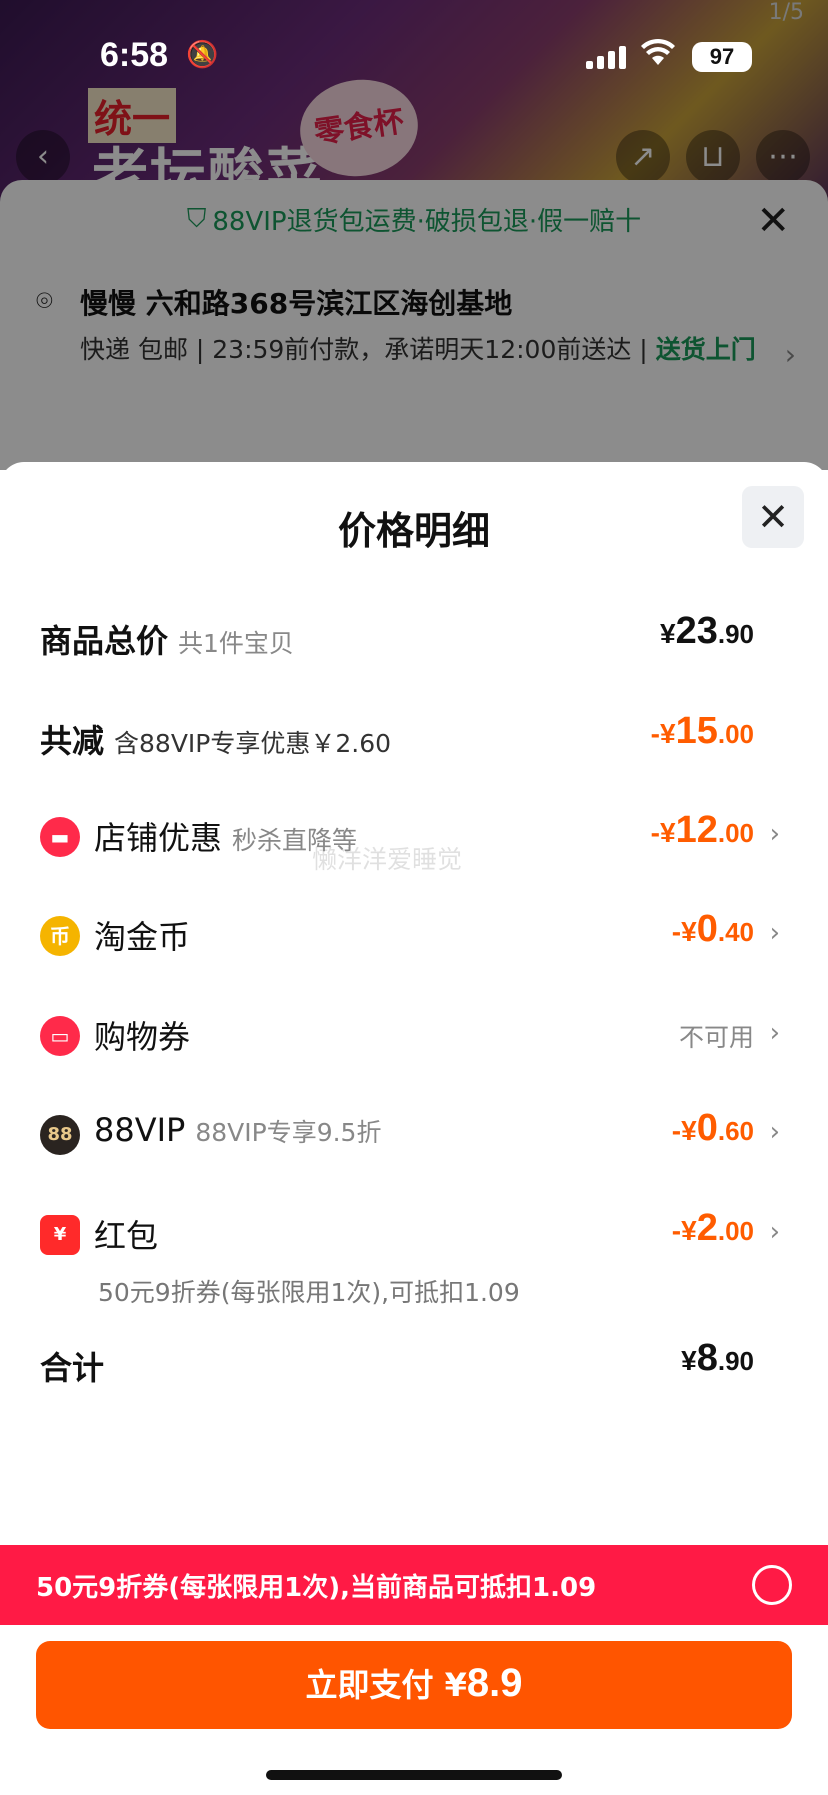  Describe the element at coordinates (316, 1588) in the screenshot. I see `coupon-bar-text: 50元9折券(每张限用1次),当前商品可抵扣1.09` at that location.